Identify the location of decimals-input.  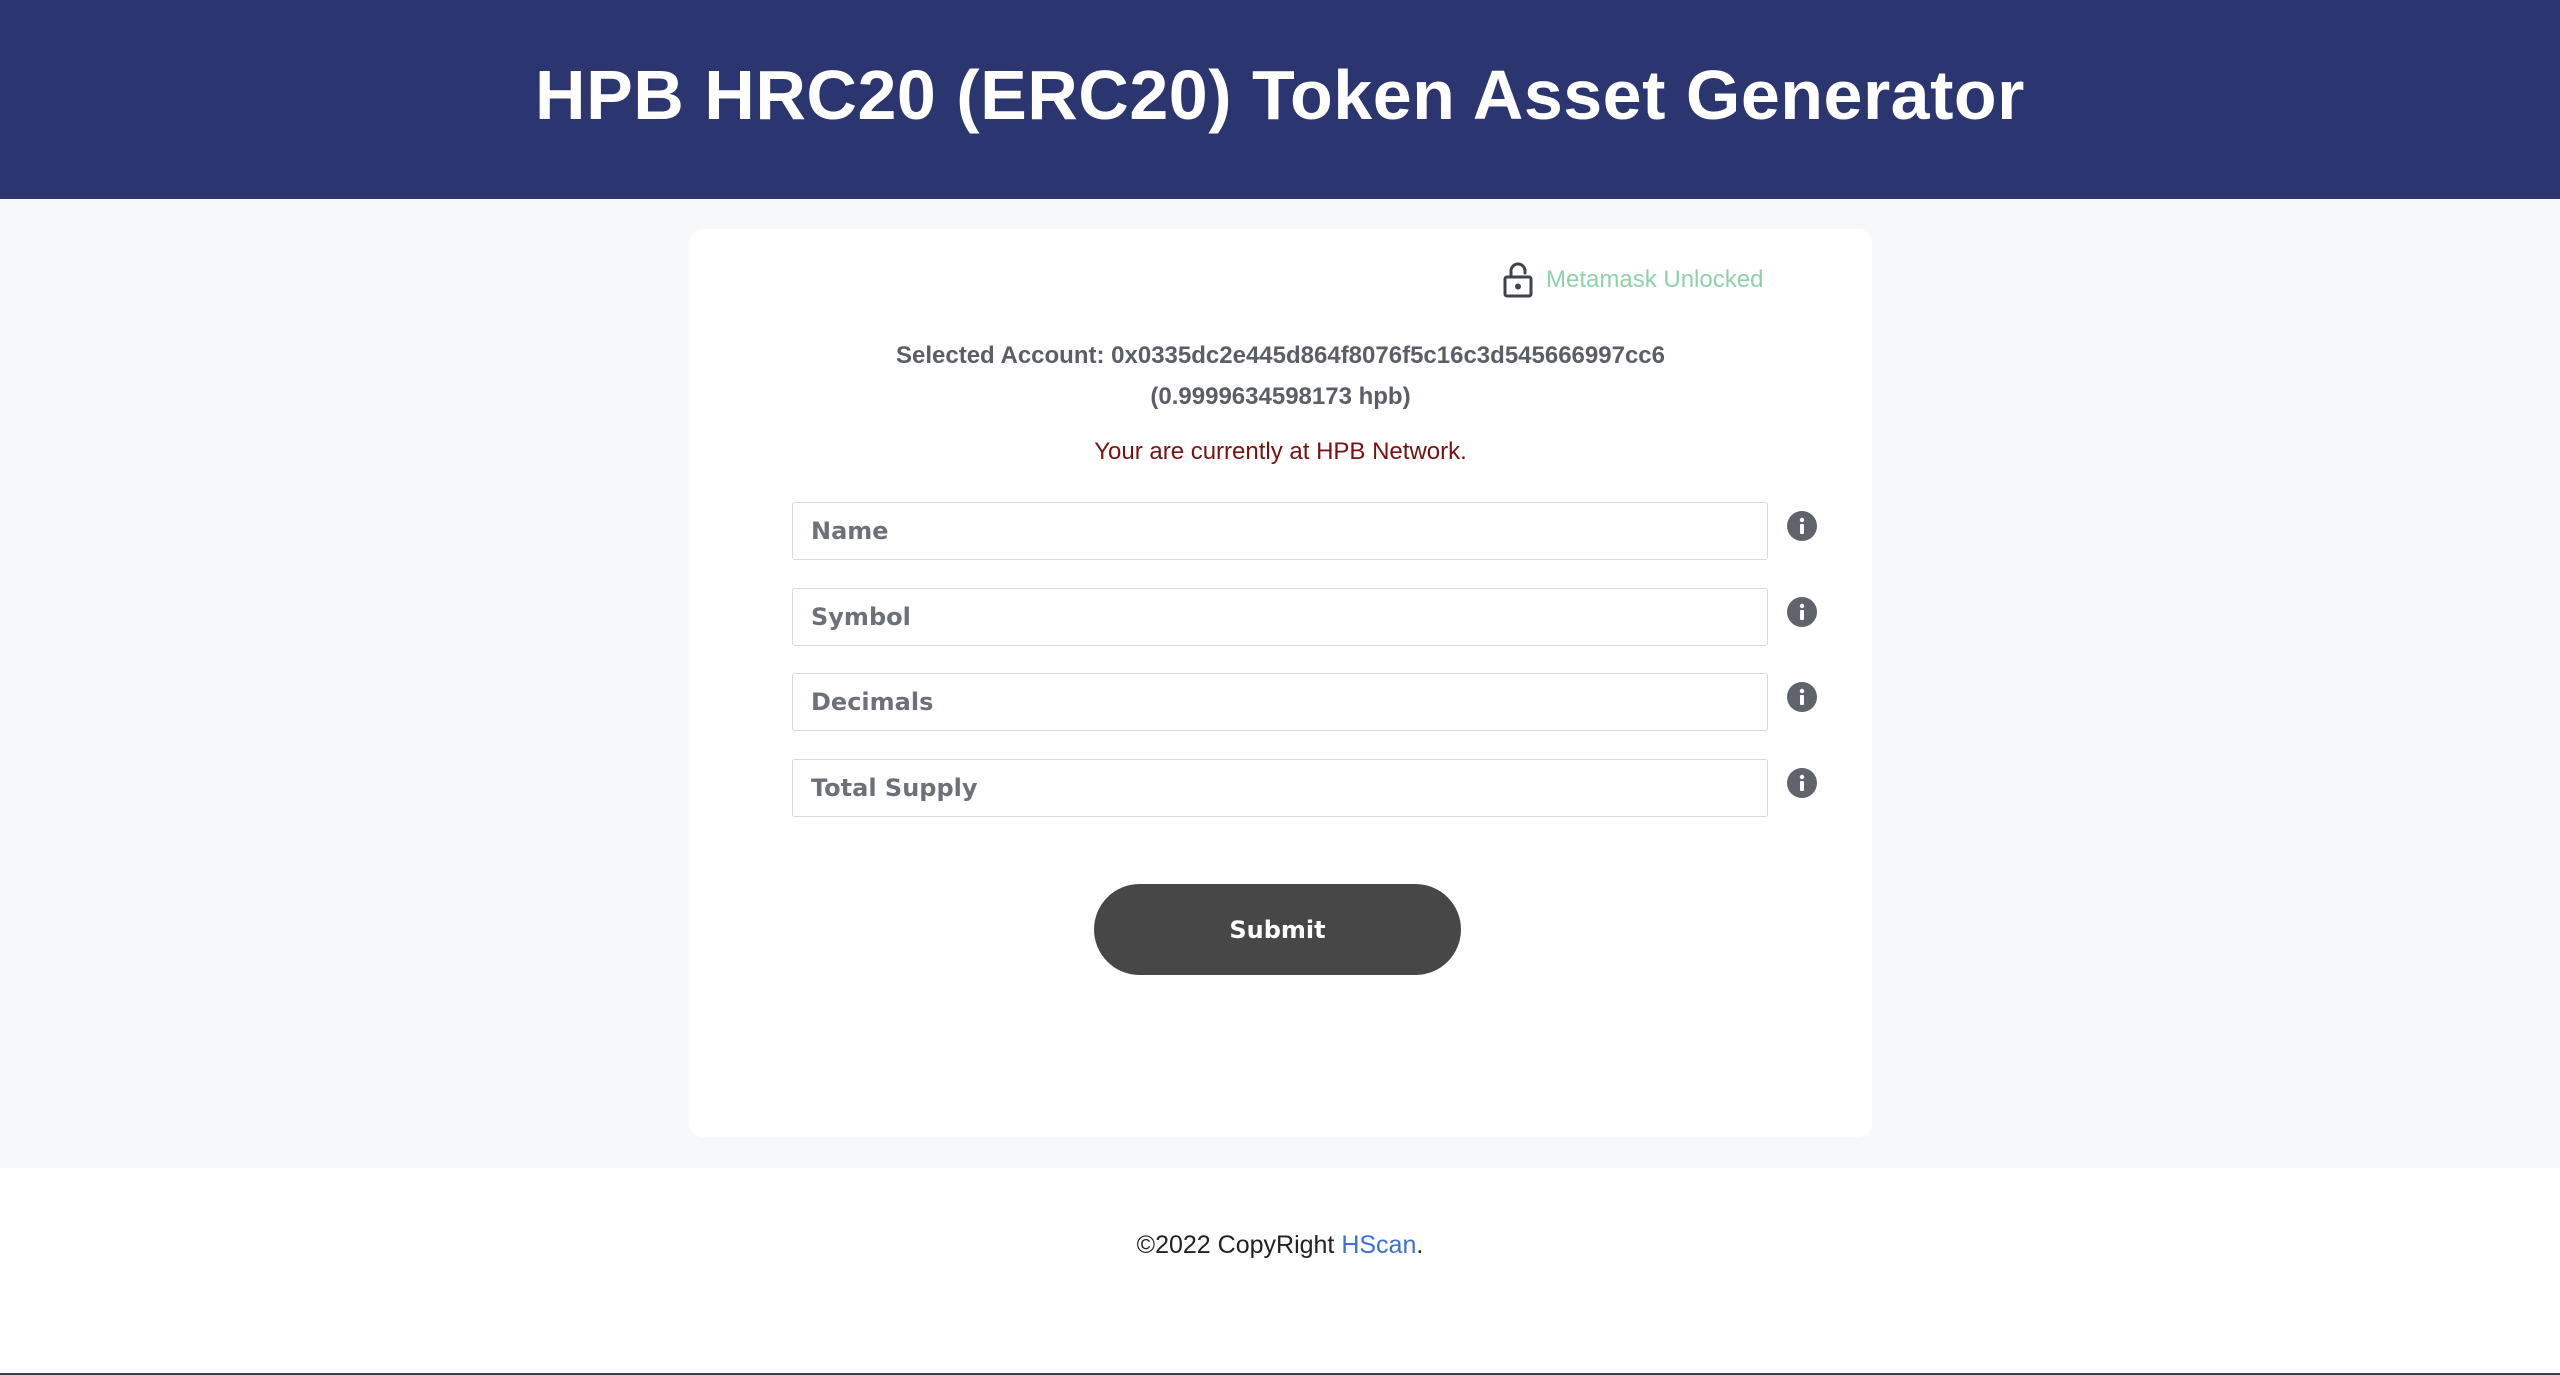
(1280, 702).